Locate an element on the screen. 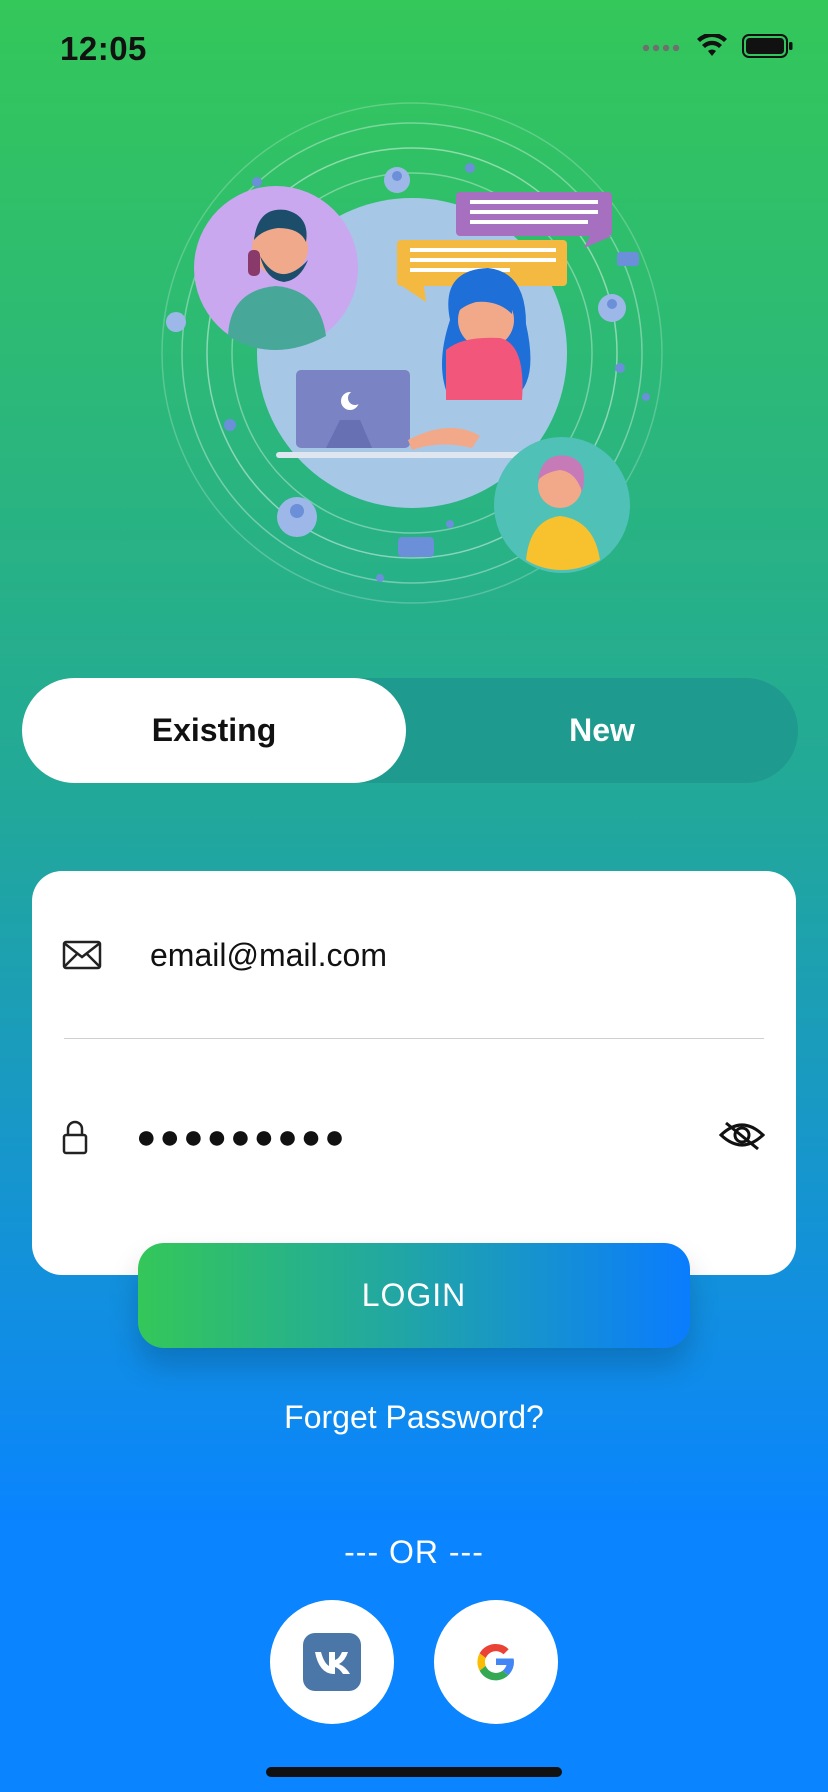 The width and height of the screenshot is (828, 1792). segment-existing: Existing is located at coordinates (214, 730).